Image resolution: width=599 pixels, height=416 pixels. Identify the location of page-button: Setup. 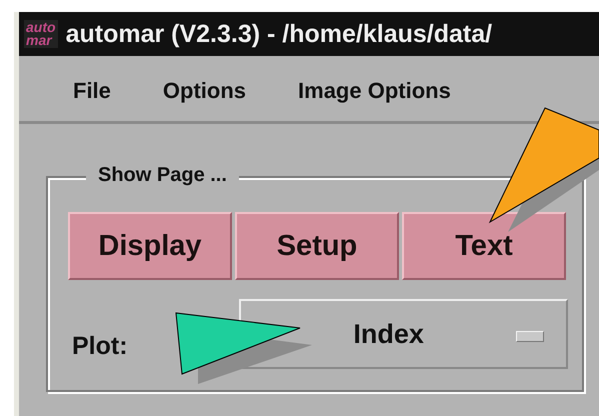
(317, 246).